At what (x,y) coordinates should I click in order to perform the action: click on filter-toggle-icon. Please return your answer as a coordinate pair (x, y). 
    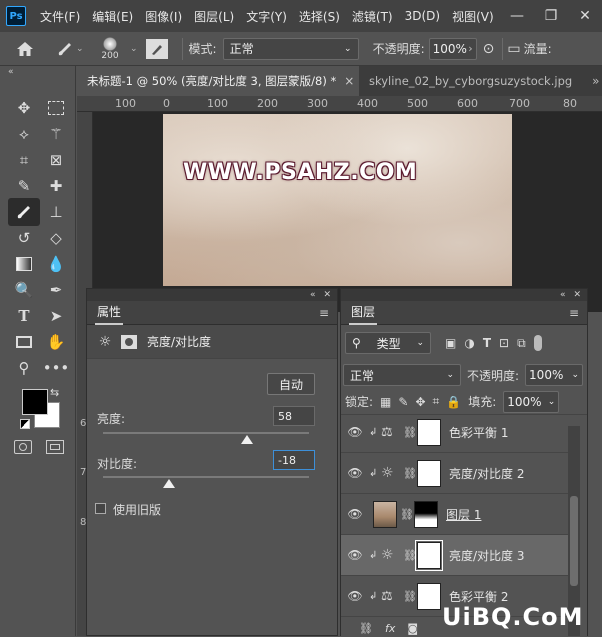
    Looking at the image, I should click on (537, 343).